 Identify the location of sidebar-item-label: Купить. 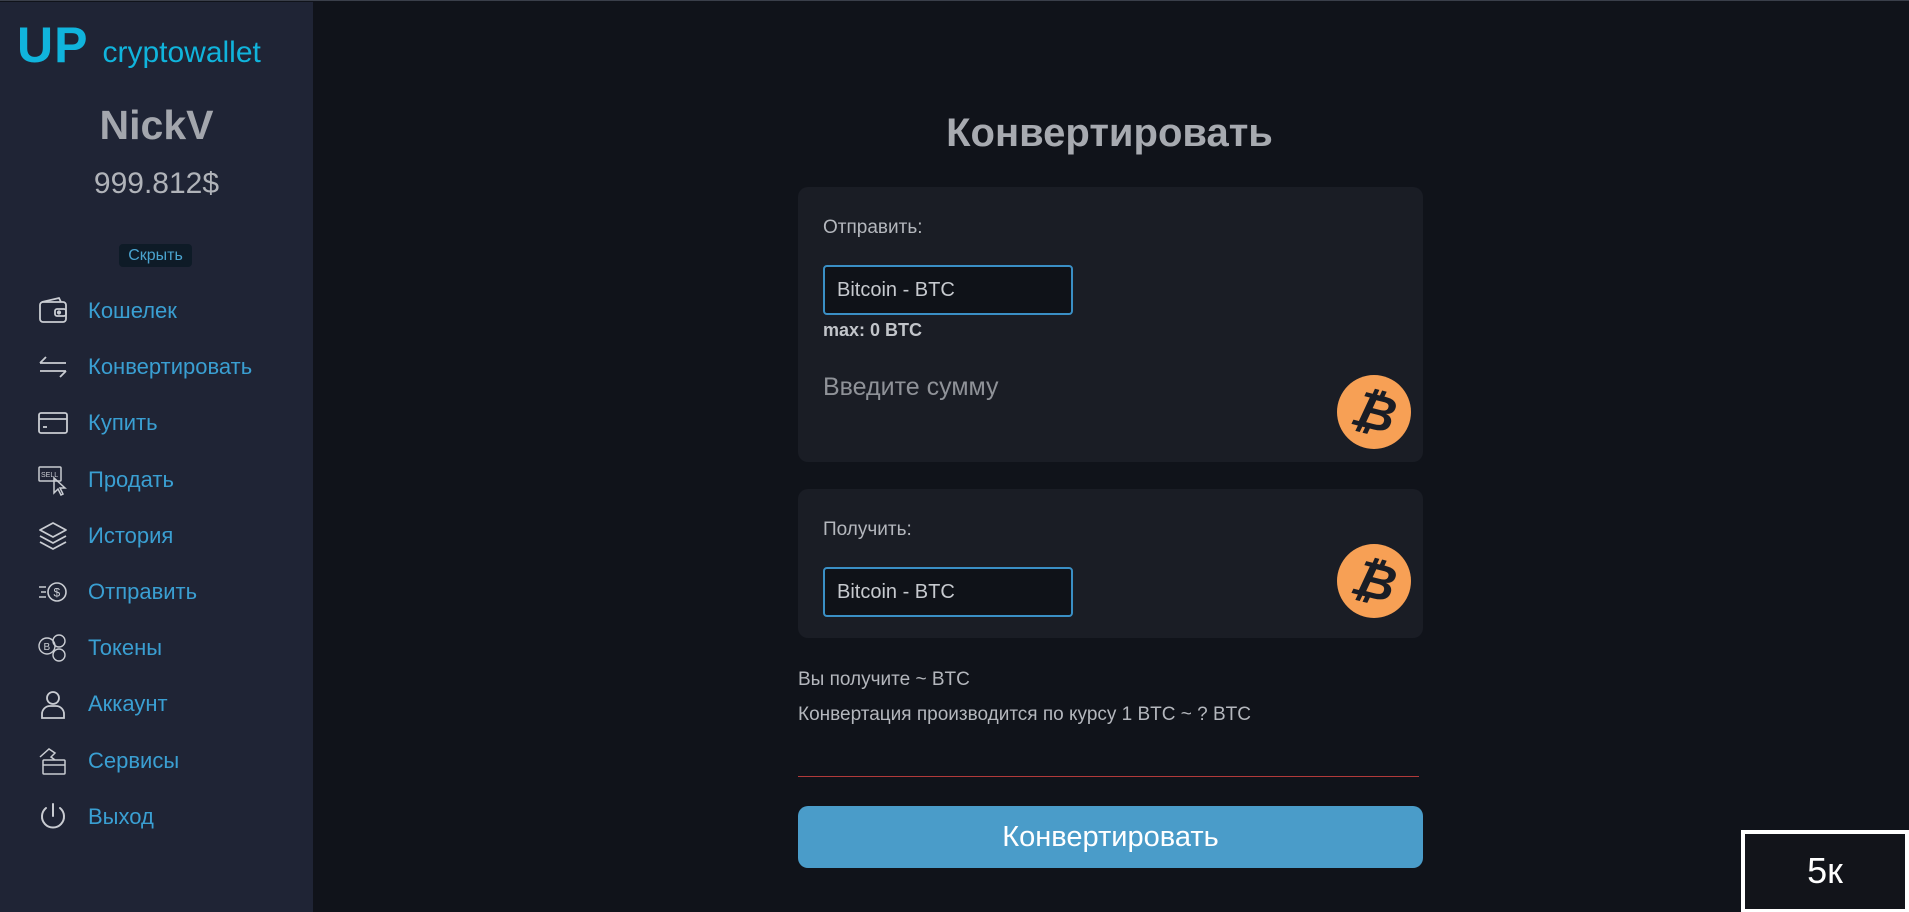
(123, 423).